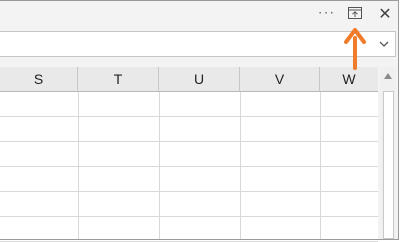 This screenshot has width=400, height=242. I want to click on formula-bar, so click(198, 44).